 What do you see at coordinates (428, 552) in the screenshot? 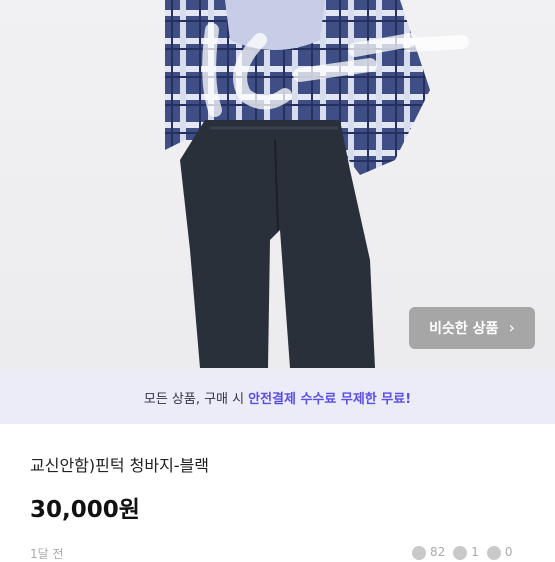
I see `views-stat: 82` at bounding box center [428, 552].